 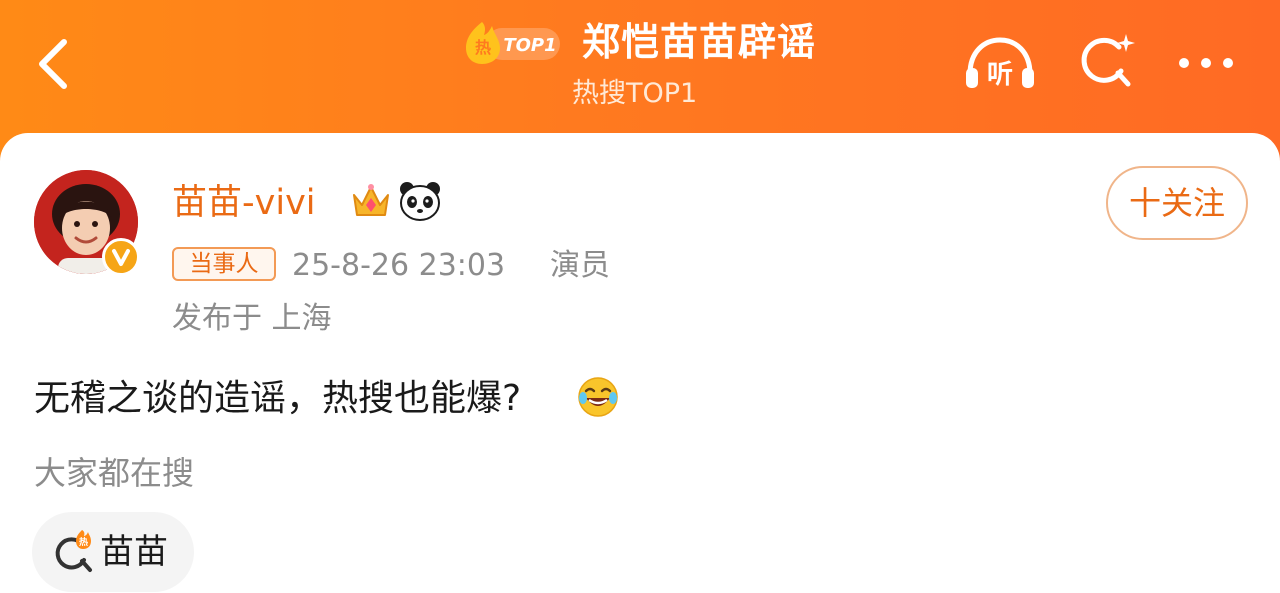 I want to click on search-button, so click(x=1108, y=61).